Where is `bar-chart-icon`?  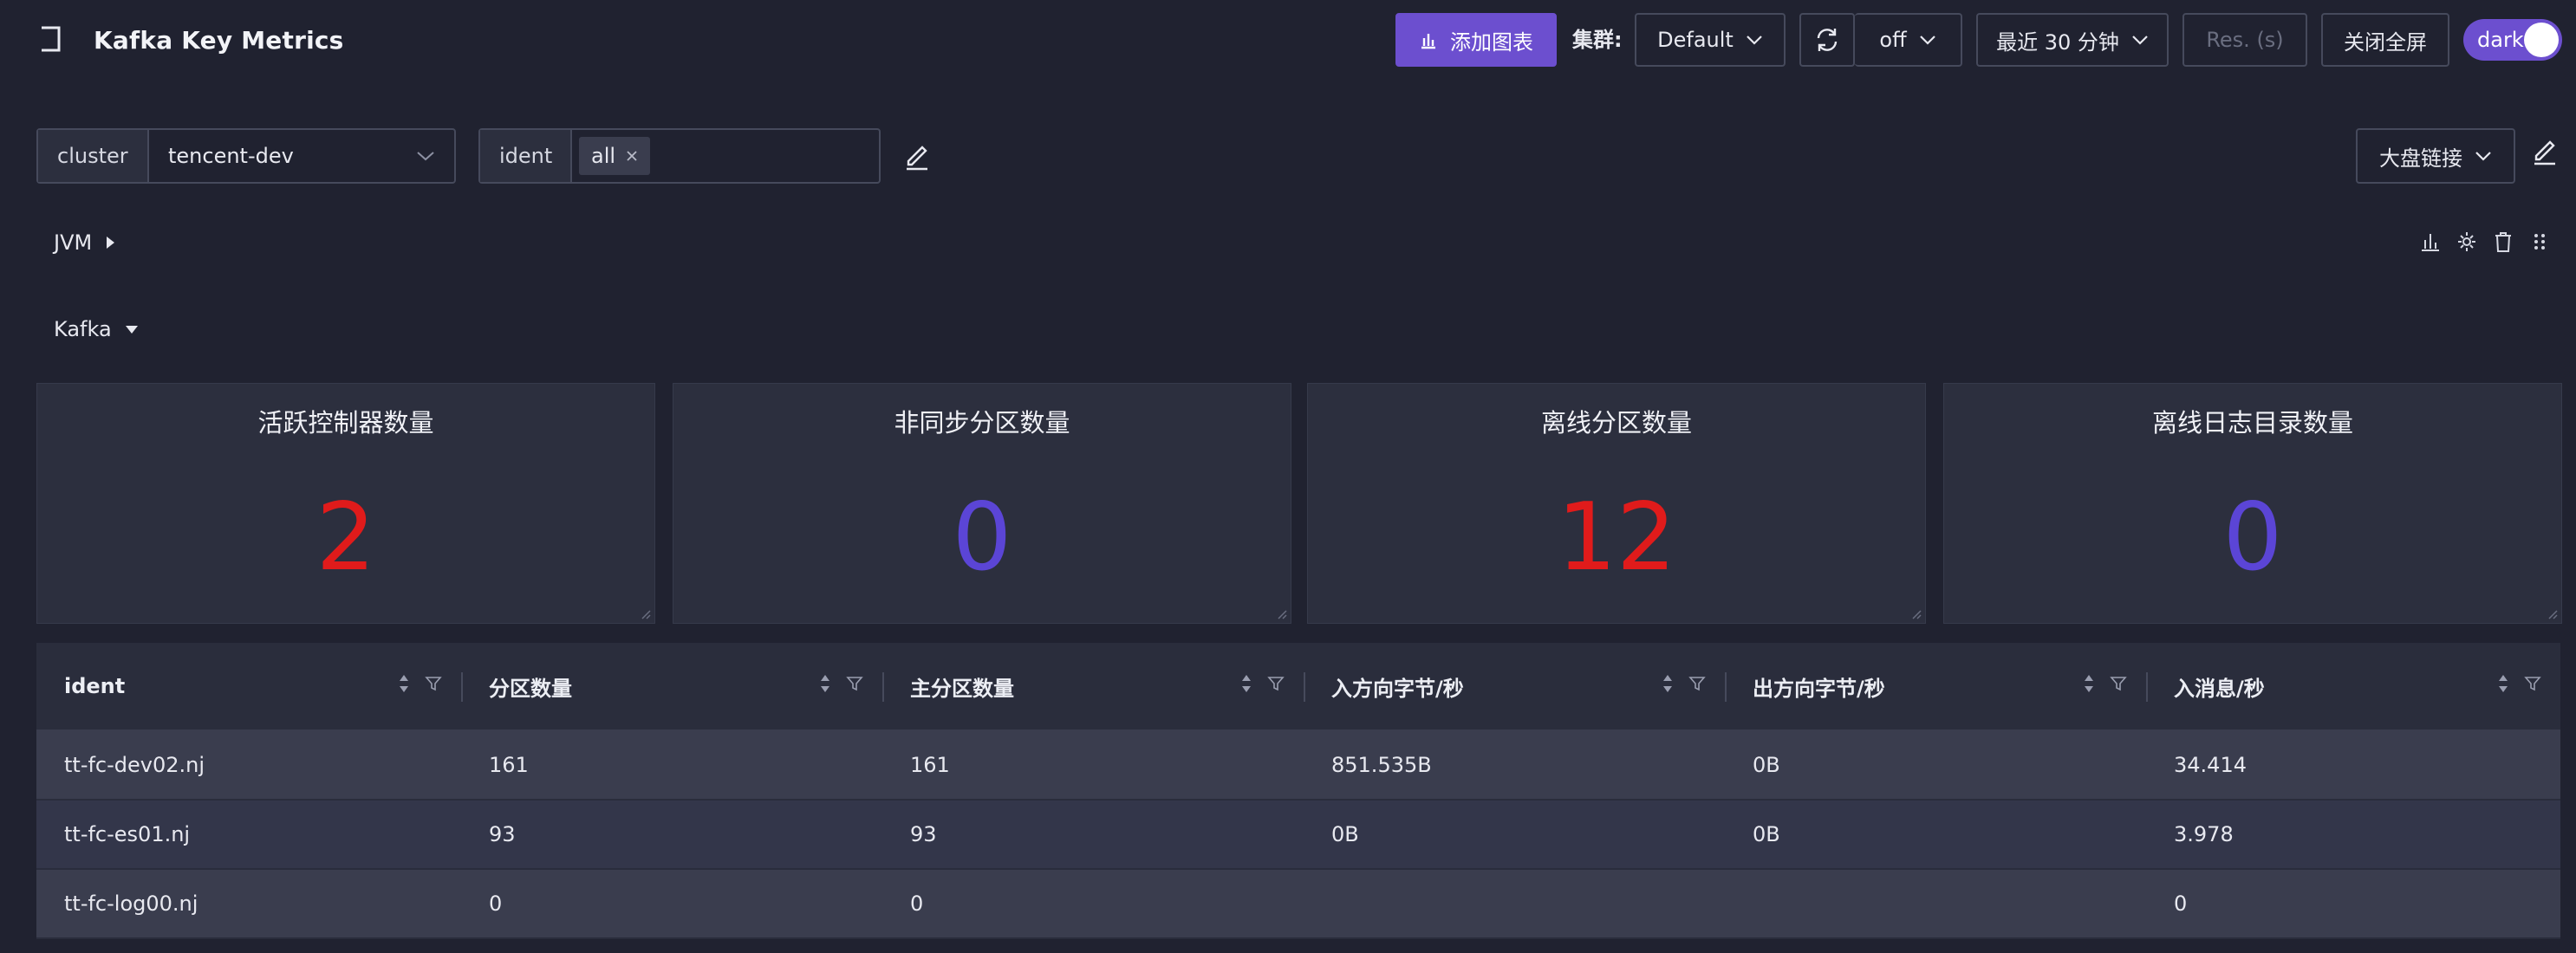
bar-chart-icon is located at coordinates (1428, 41).